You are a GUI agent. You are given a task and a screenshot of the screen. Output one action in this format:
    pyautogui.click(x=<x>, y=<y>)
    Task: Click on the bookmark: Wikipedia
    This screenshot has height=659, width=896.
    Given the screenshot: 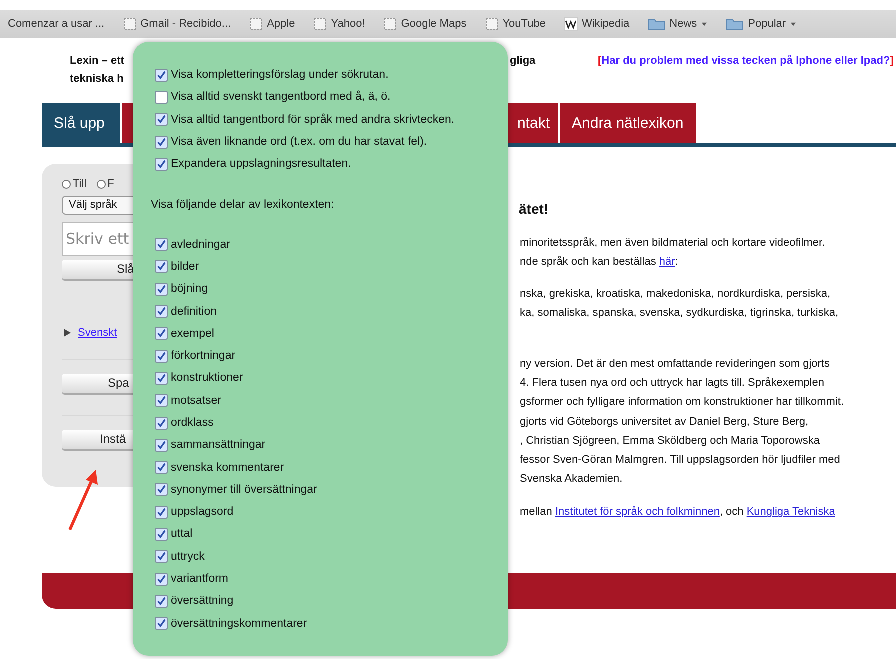 What is the action you would take?
    pyautogui.click(x=597, y=24)
    